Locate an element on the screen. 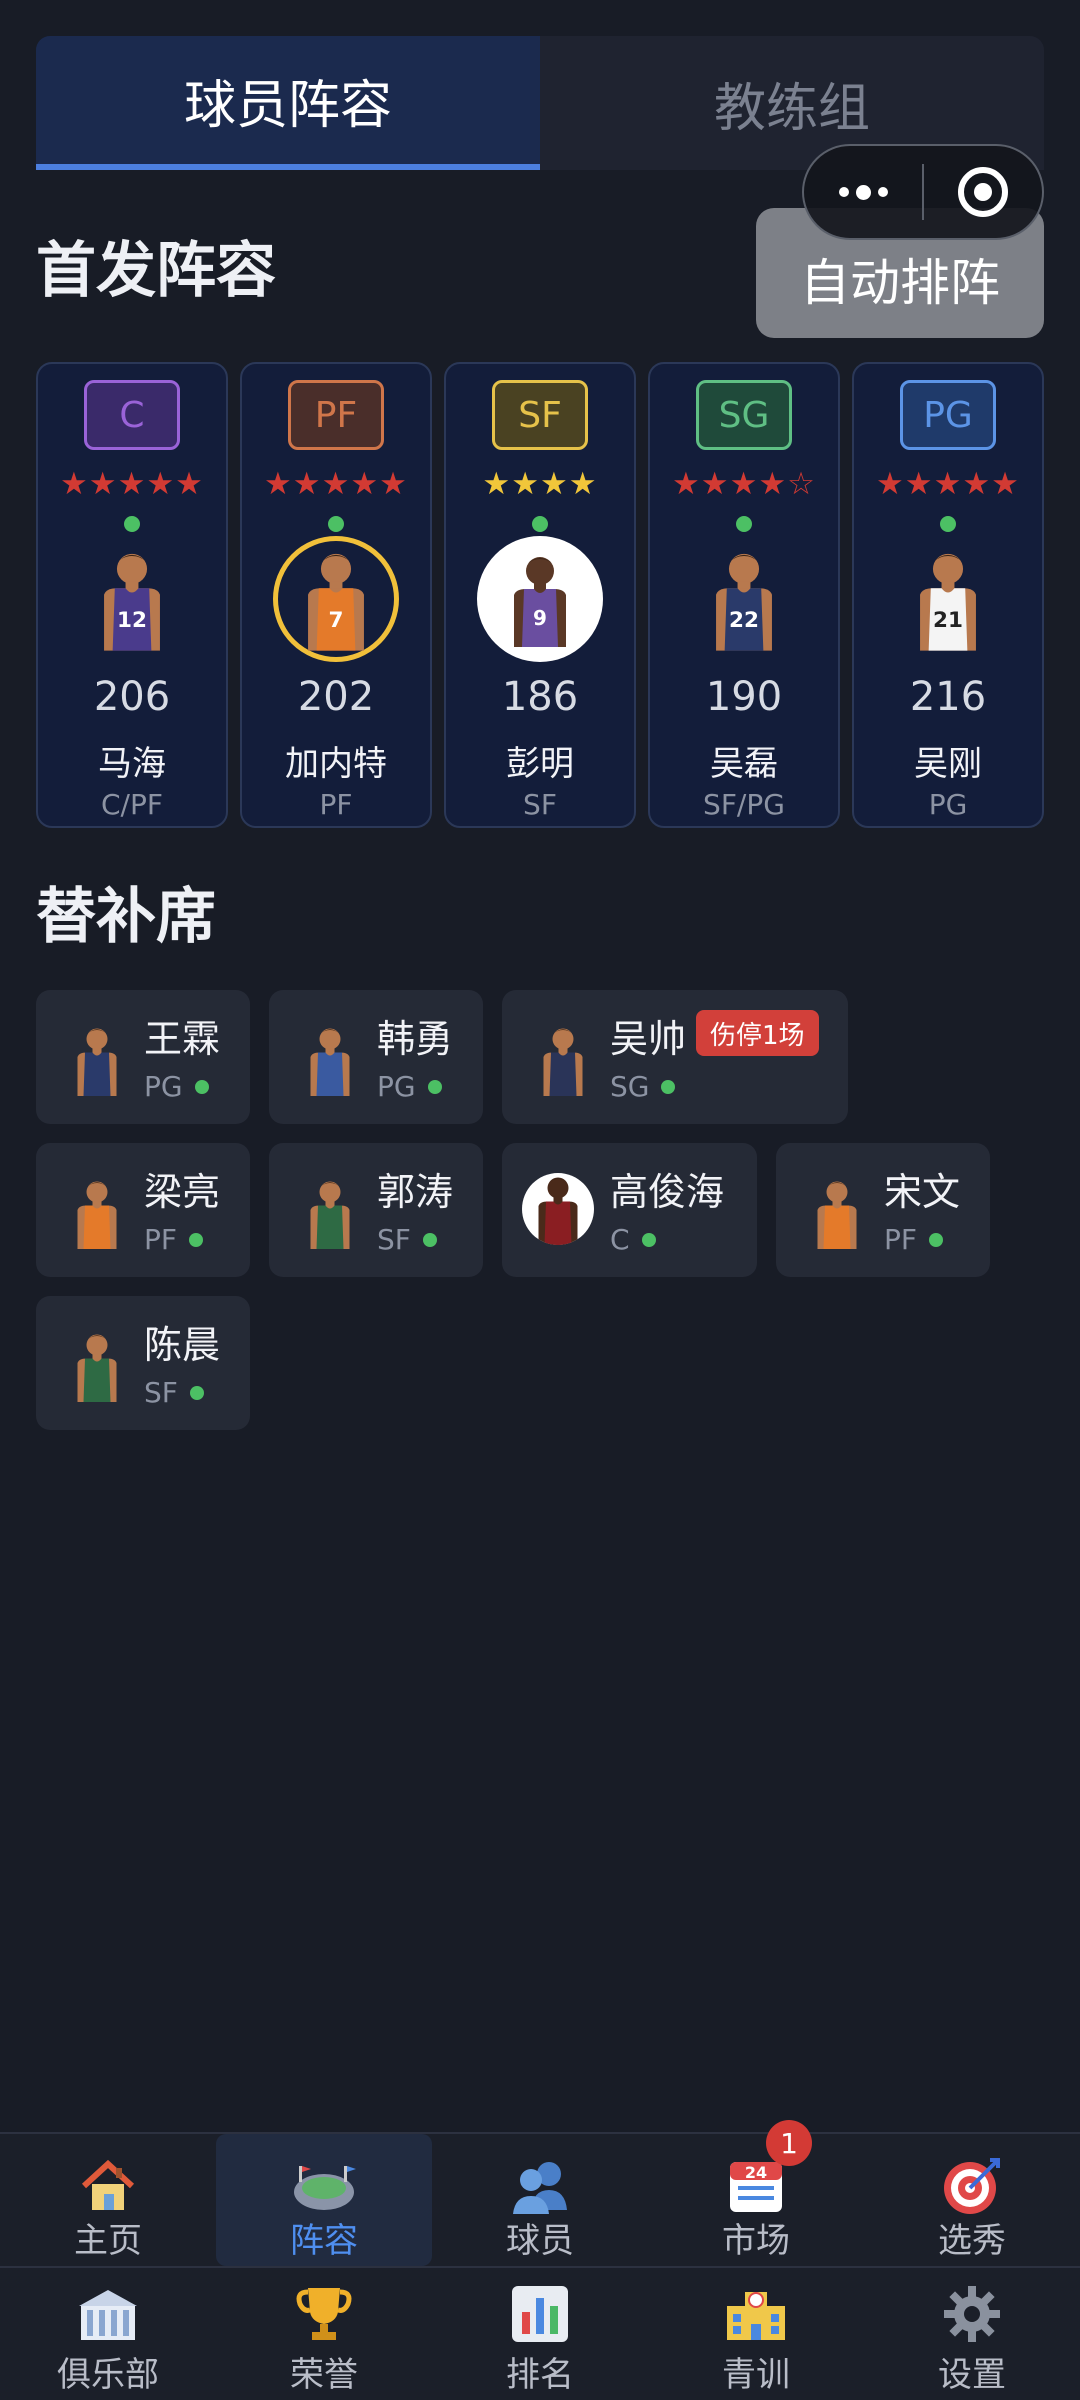 Image resolution: width=1080 pixels, height=2400 pixels. people-icon is located at coordinates (540, 2186).